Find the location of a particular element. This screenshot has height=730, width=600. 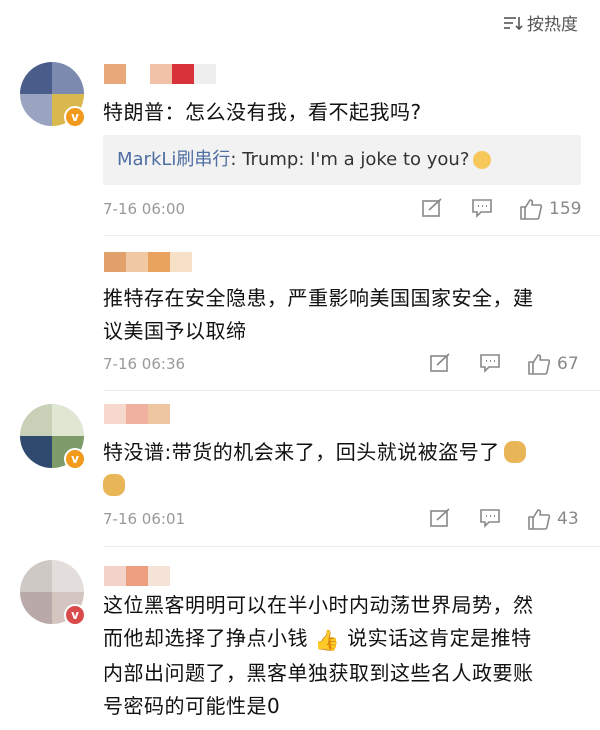

like-button: 67 is located at coordinates (553, 364).